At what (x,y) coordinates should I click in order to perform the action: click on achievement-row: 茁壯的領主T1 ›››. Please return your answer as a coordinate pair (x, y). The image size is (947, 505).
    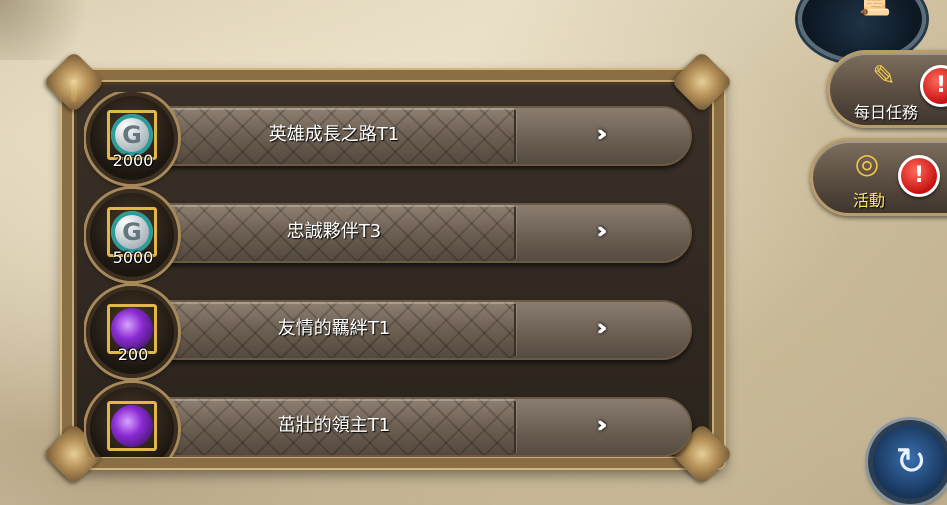
    Looking at the image, I should click on (389, 420).